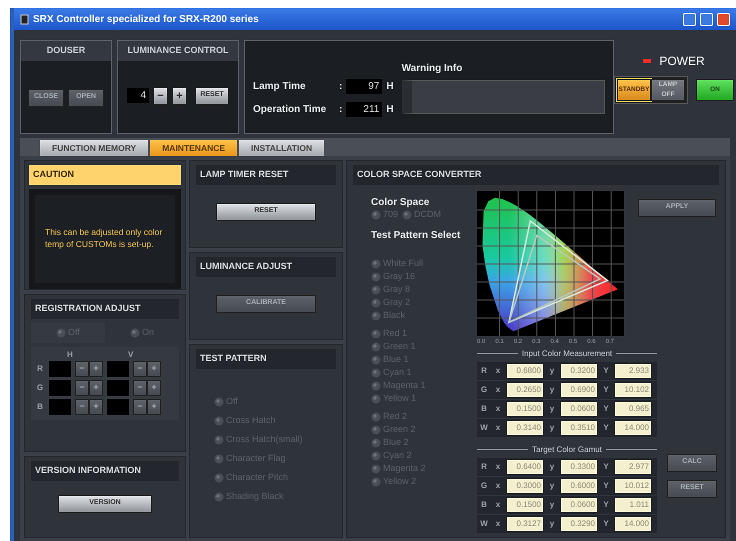 This screenshot has width=736, height=541. Describe the element at coordinates (416, 235) in the screenshot. I see `group-title: Test Pattern Select` at that location.